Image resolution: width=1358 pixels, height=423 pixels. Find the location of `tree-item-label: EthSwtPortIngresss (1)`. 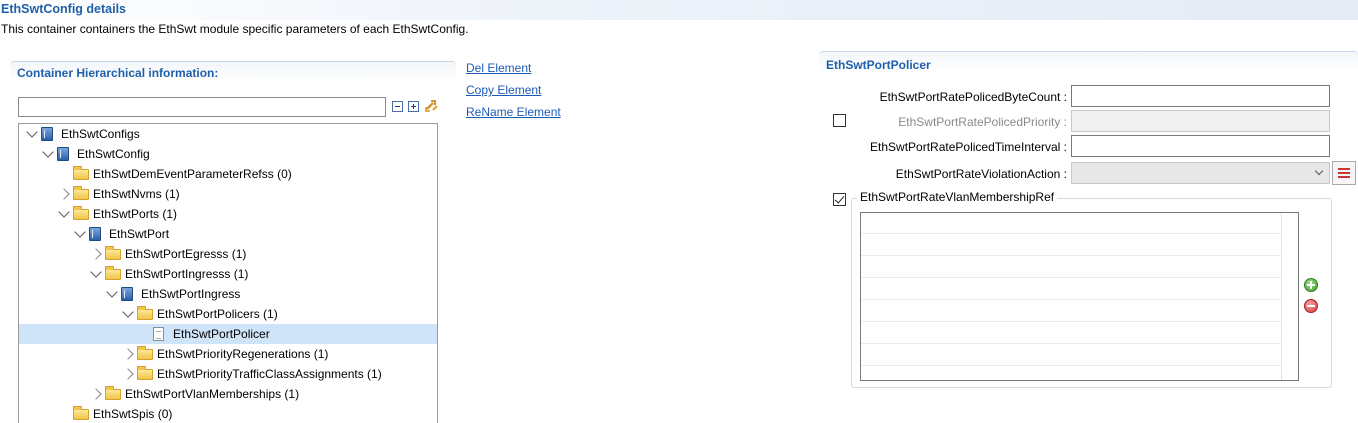

tree-item-label: EthSwtPortIngresss (1) is located at coordinates (187, 274).